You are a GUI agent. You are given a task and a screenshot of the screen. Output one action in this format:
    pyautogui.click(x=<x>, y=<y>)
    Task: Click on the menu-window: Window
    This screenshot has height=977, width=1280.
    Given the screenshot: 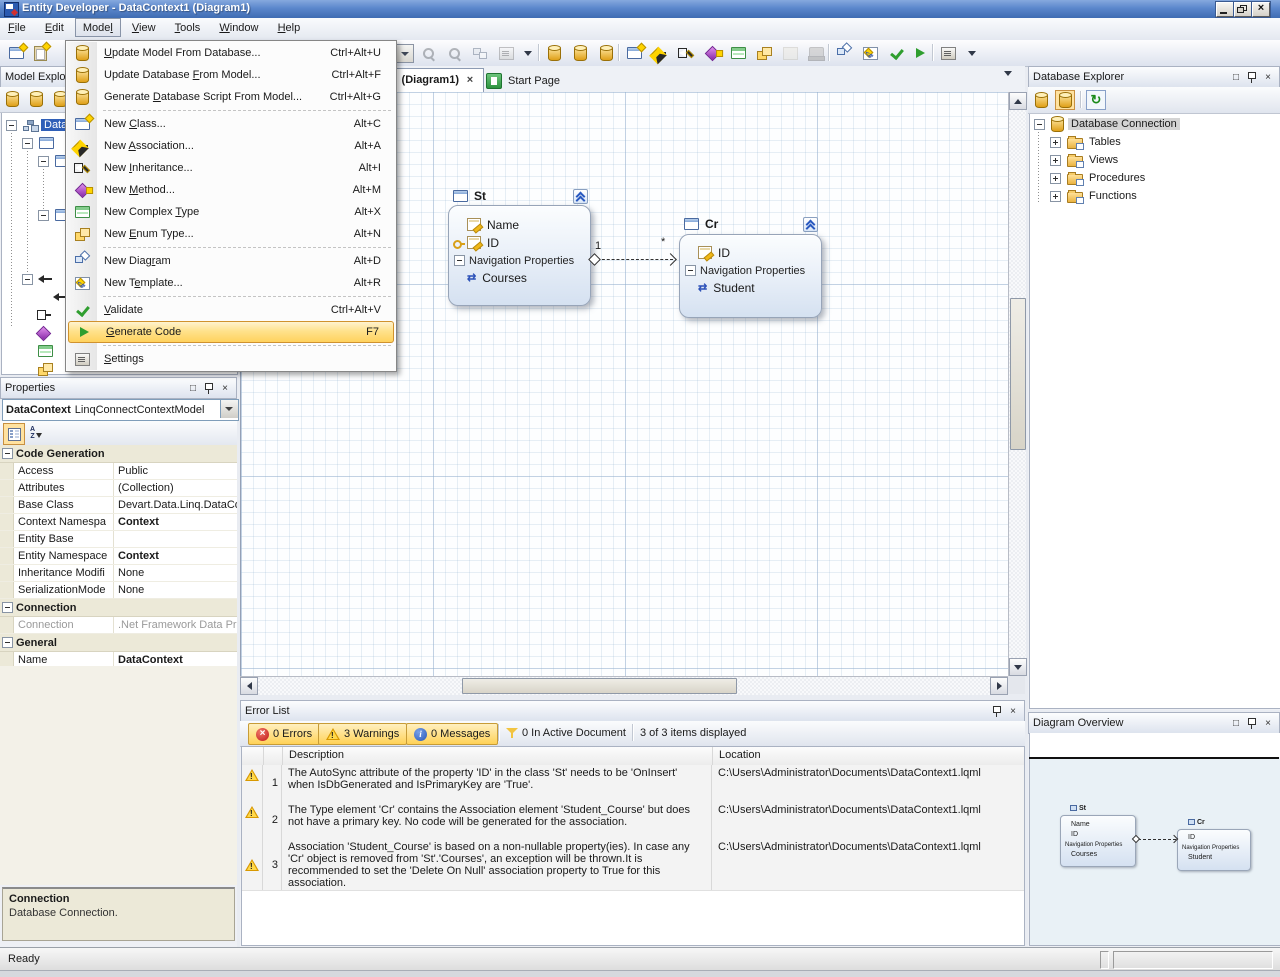 What is the action you would take?
    pyautogui.click(x=238, y=27)
    